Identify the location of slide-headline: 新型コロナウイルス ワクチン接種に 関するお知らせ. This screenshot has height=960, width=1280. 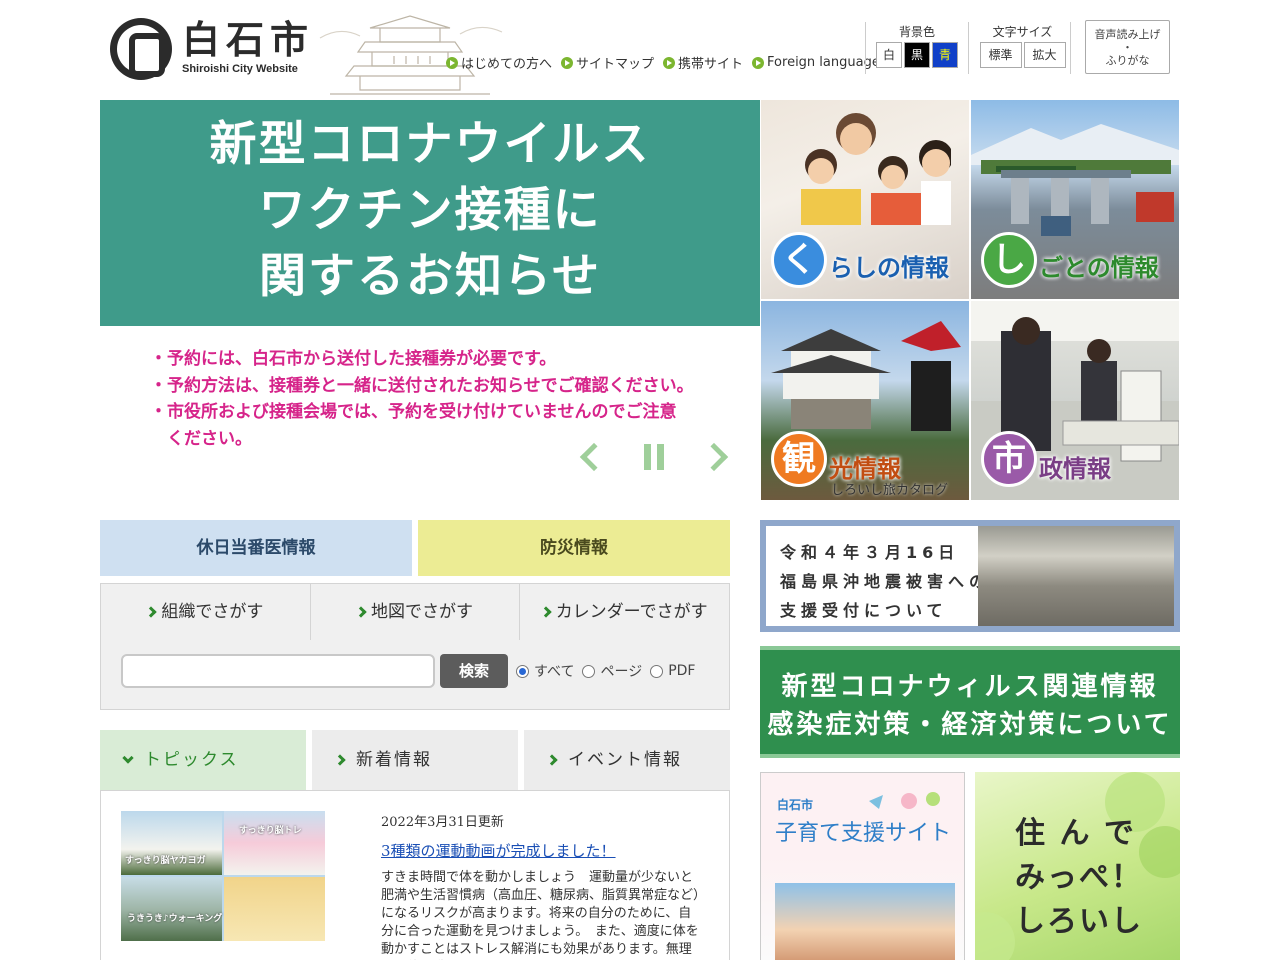
(430, 213).